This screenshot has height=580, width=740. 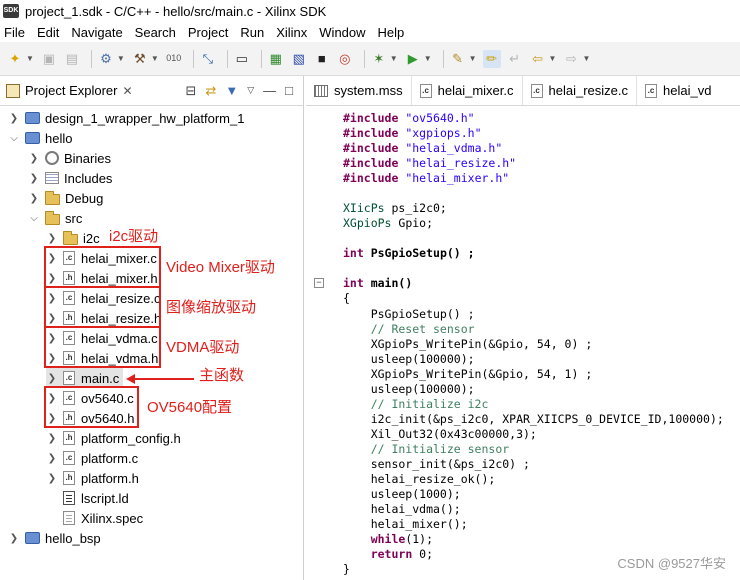 I want to click on code-line: #include "ov5640.h", so click(x=409, y=118).